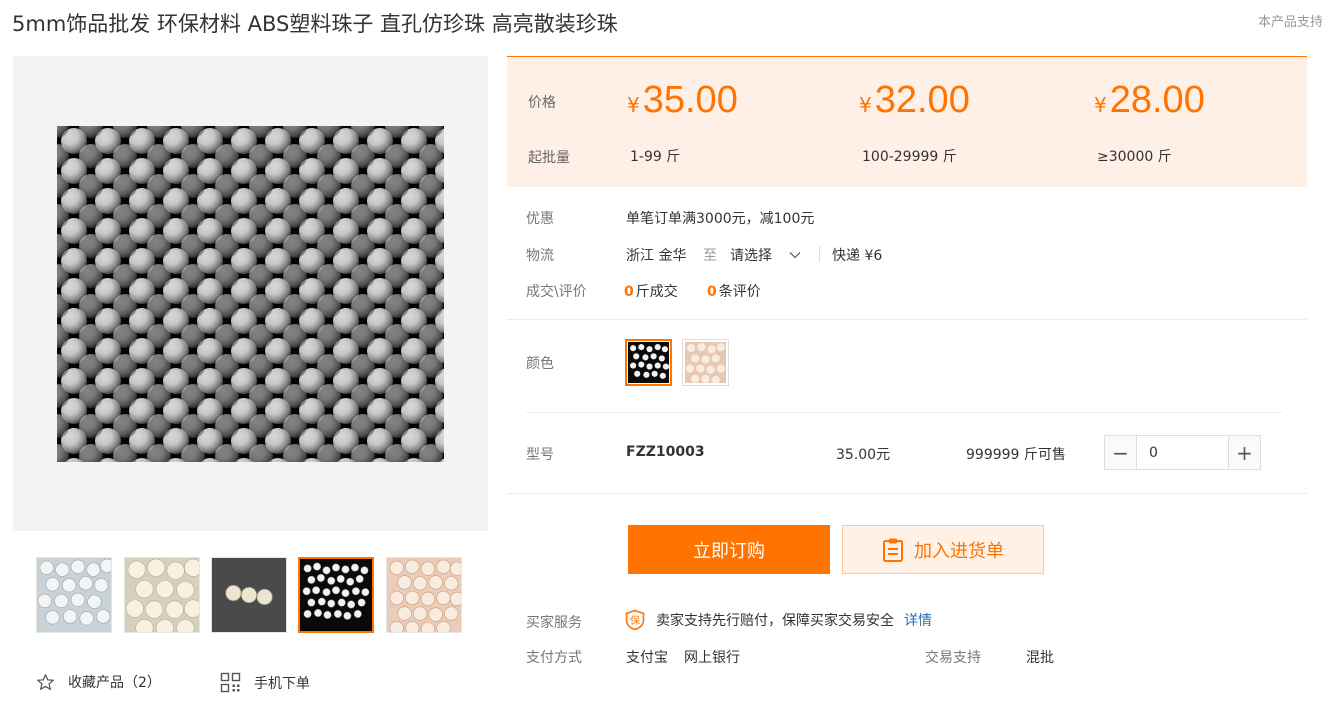 The image size is (1322, 701). Describe the element at coordinates (230, 682) in the screenshot. I see `qr-code-icon` at that location.